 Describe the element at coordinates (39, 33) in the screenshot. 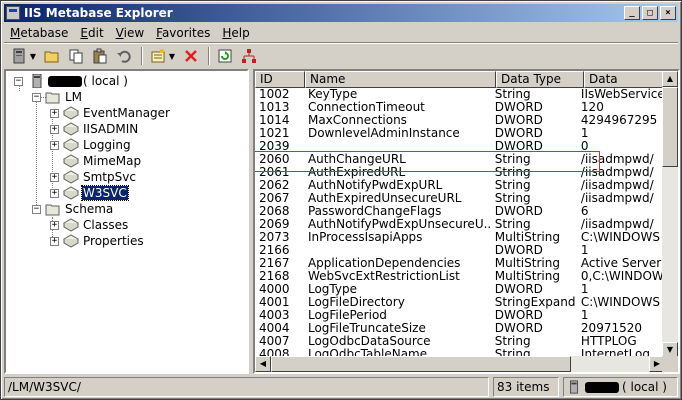

I see `menu-metabase: Metabase` at that location.